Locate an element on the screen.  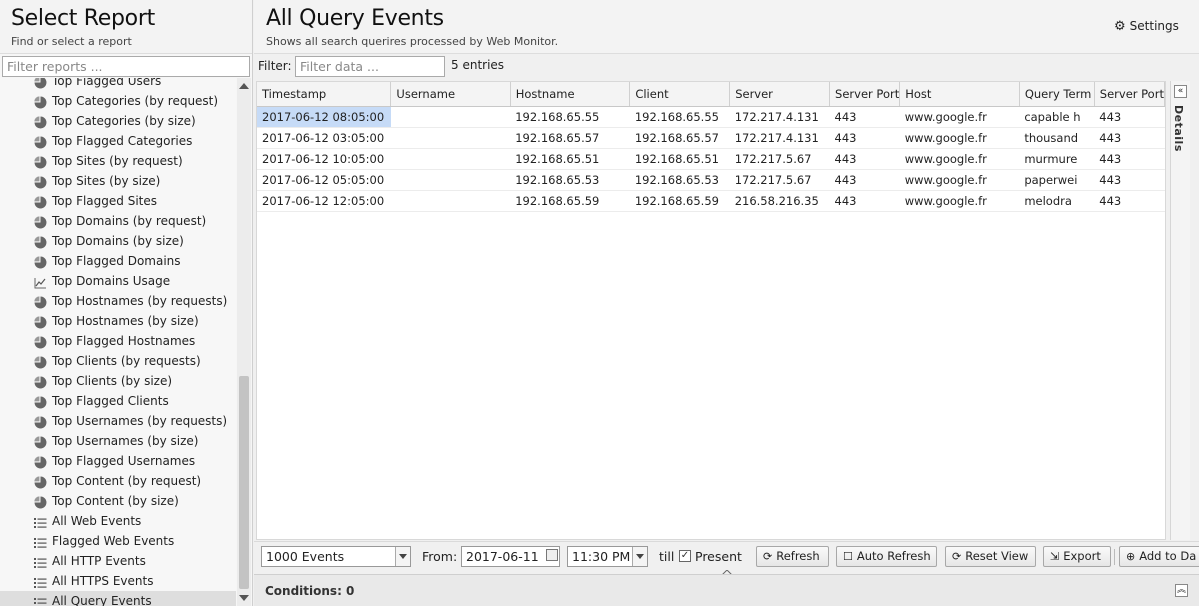
sidebar-item: Top Categories (by size) is located at coordinates (118, 121).